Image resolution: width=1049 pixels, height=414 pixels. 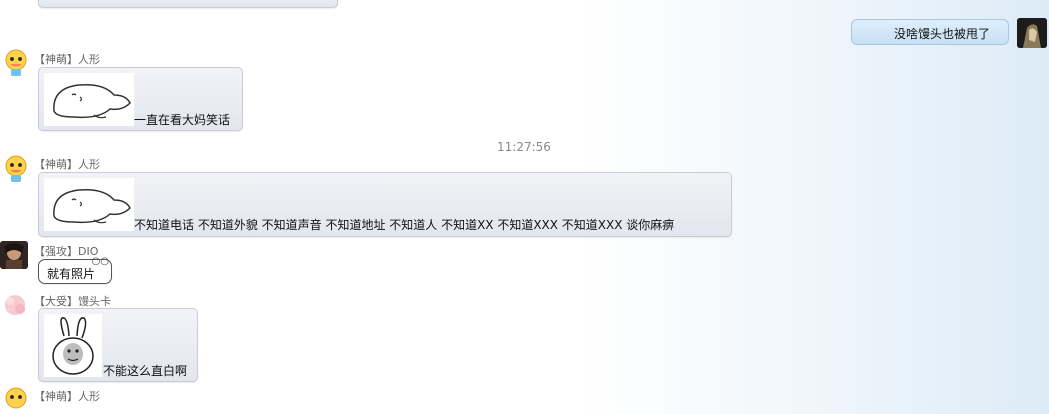 I want to click on sender-tag: 【大受】, so click(x=56, y=301).